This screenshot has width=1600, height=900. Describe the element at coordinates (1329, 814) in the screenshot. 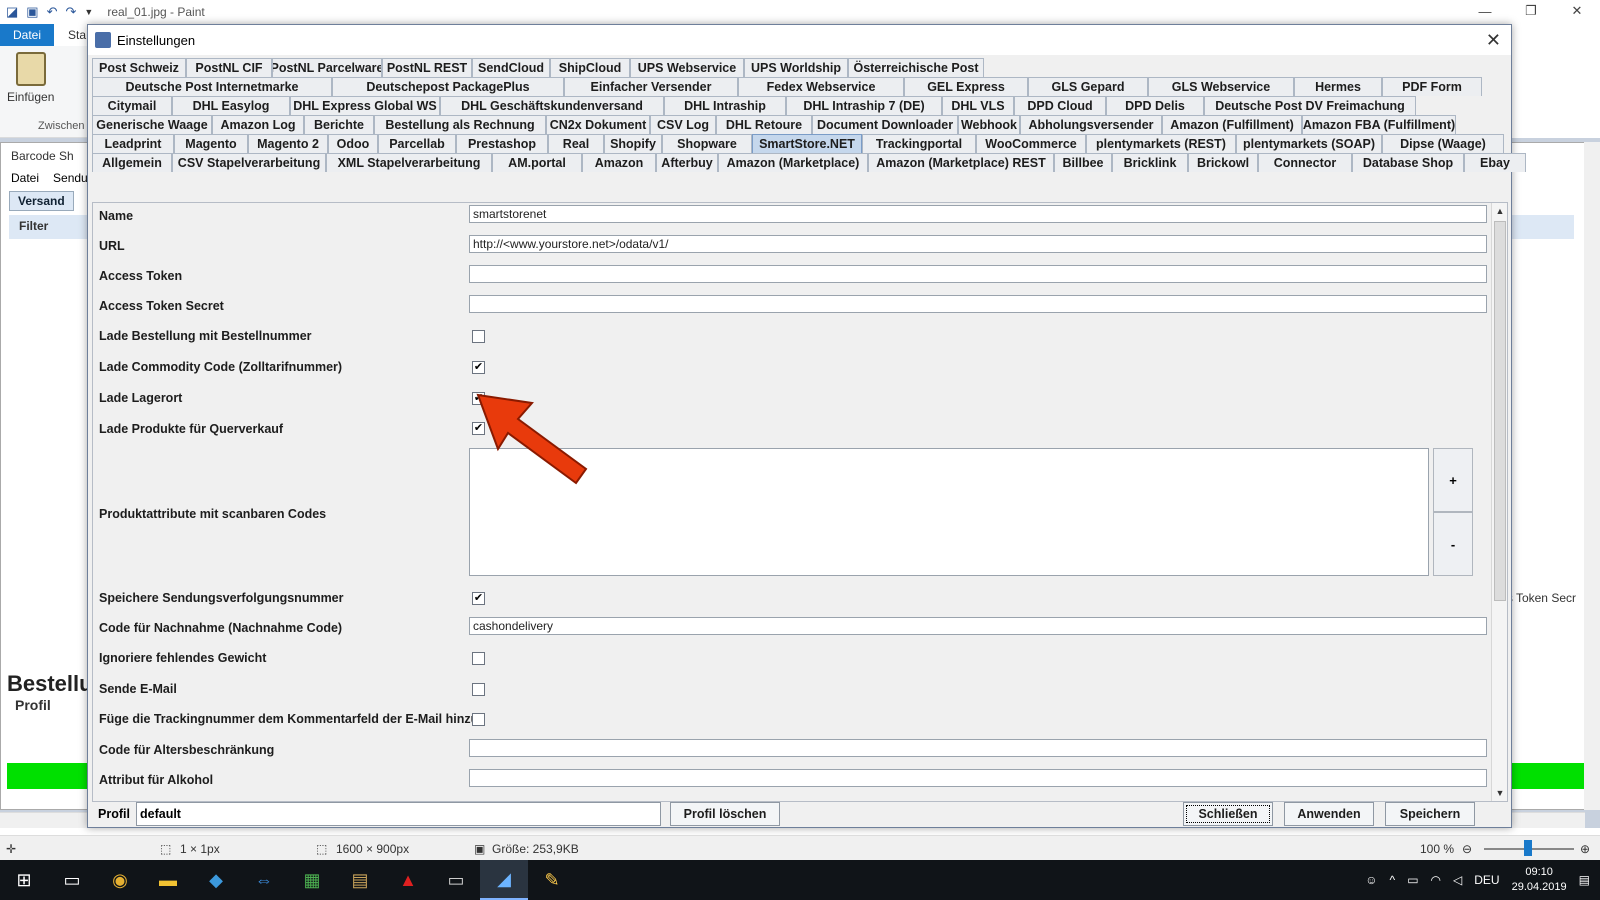

I see `apply-button: Anwenden` at that location.